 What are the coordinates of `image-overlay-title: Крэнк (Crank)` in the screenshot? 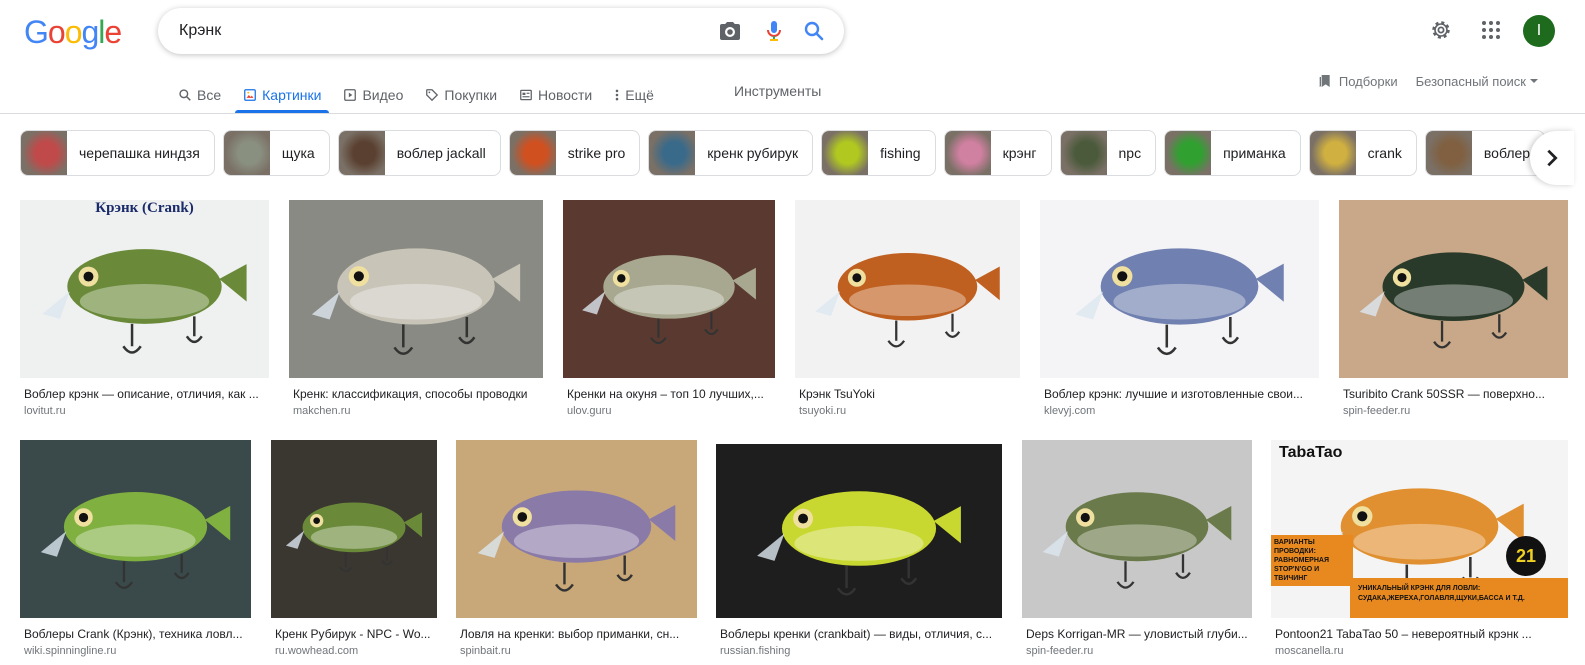 It's located at (144, 208).